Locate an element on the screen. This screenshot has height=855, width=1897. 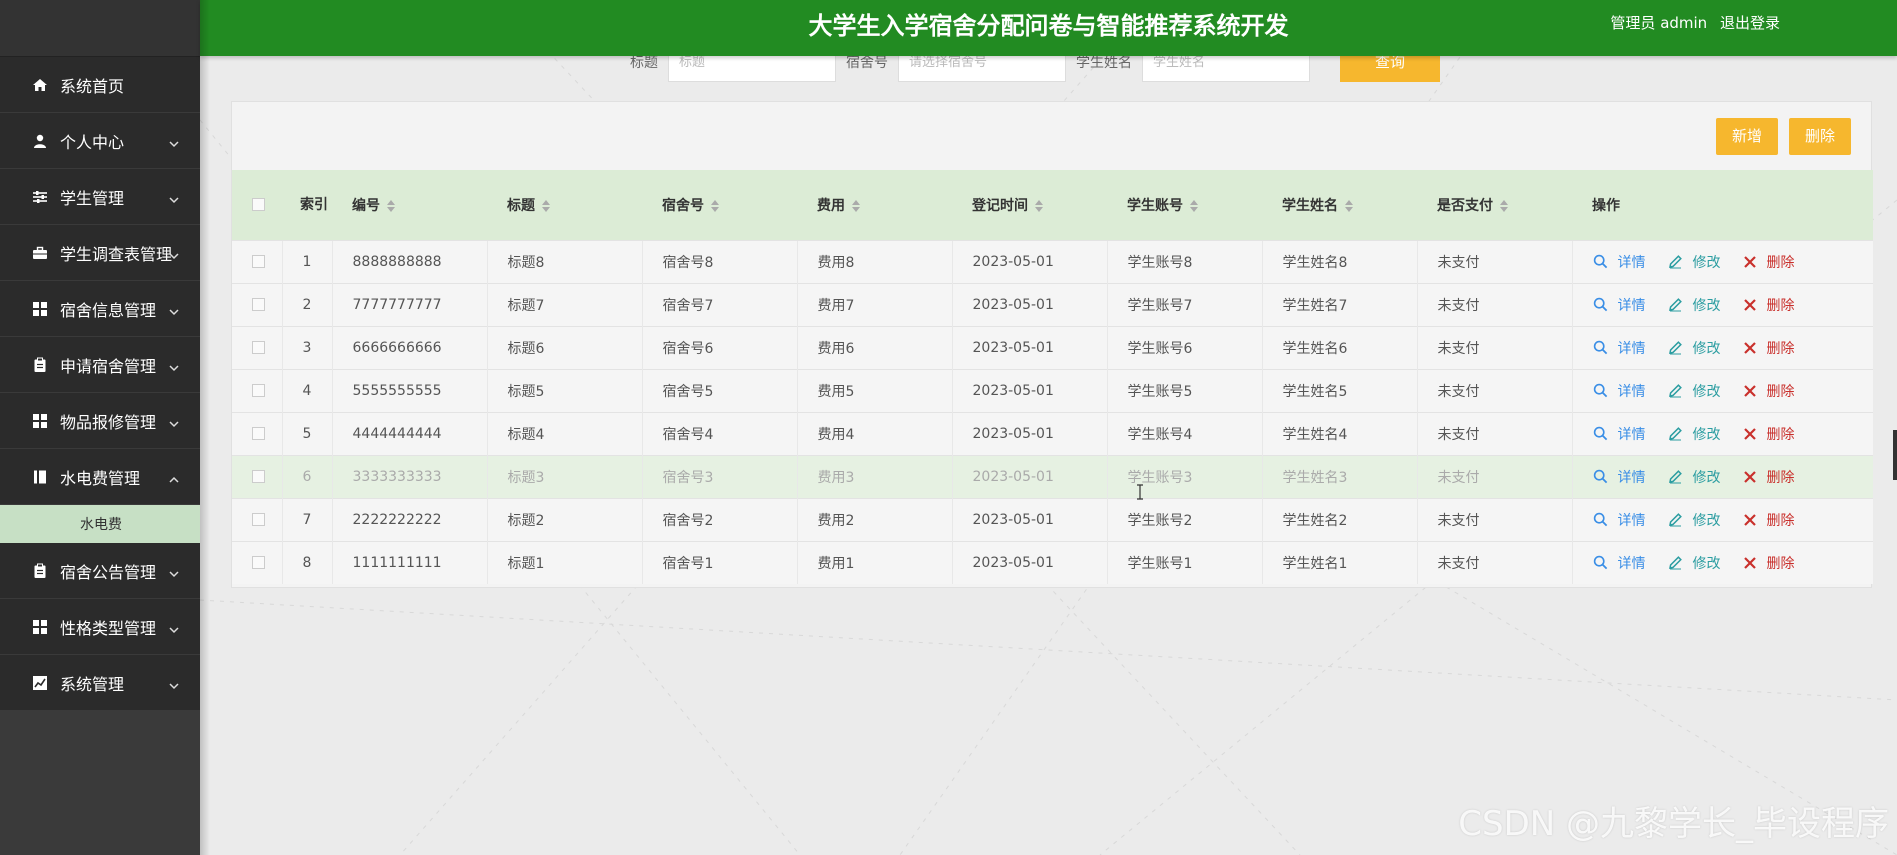
select-all-checkbox is located at coordinates (258, 205).